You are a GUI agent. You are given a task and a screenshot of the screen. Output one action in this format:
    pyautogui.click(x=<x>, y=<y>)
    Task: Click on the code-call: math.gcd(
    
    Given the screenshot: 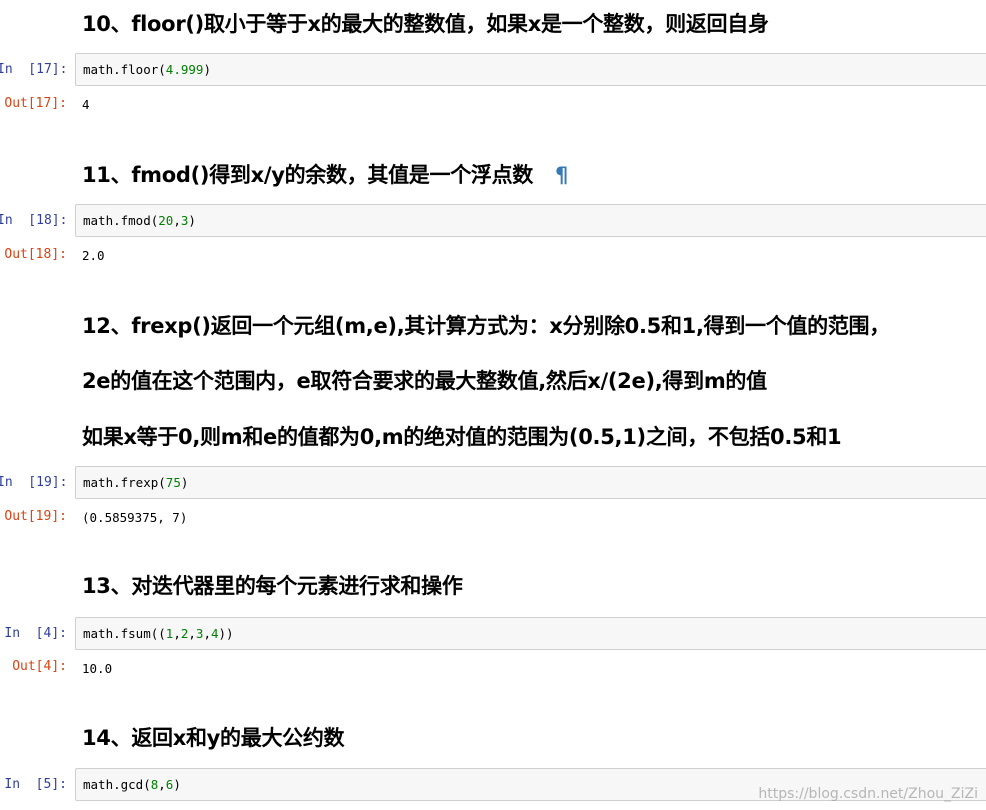 What is the action you would take?
    pyautogui.click(x=117, y=784)
    